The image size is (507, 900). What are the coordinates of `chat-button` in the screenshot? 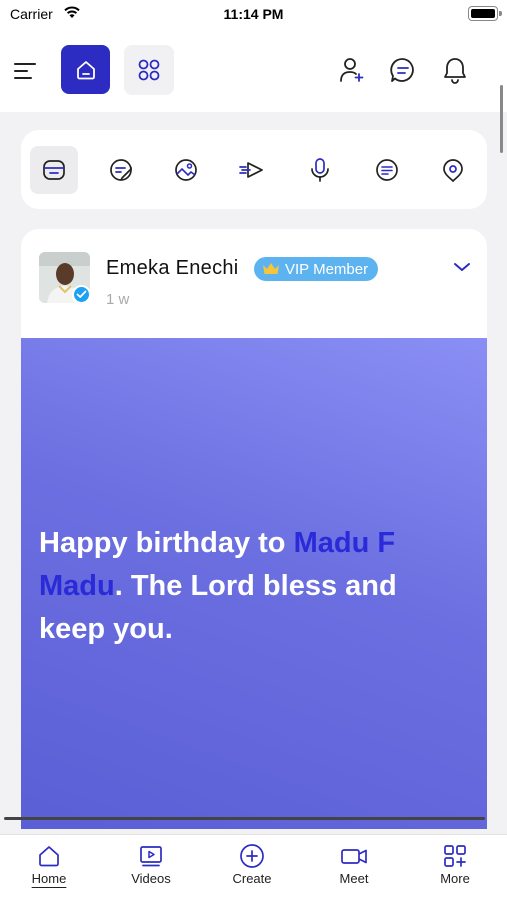 It's located at (403, 70).